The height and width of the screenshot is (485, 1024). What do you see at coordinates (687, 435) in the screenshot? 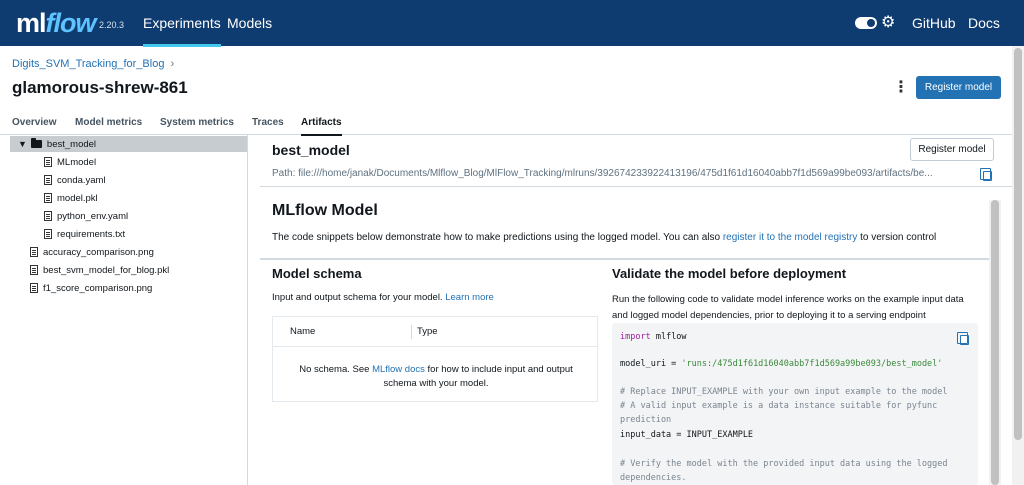
I see `code-line: input_data = INPUT_EXAMPLE` at bounding box center [687, 435].